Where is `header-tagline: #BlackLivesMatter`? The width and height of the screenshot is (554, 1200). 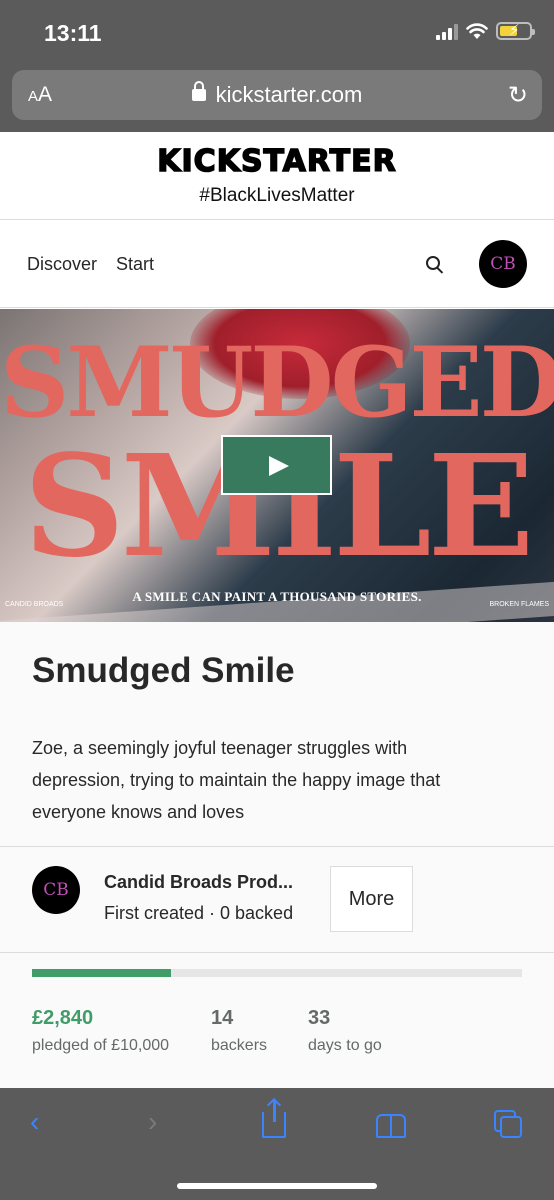 header-tagline: #BlackLivesMatter is located at coordinates (277, 196).